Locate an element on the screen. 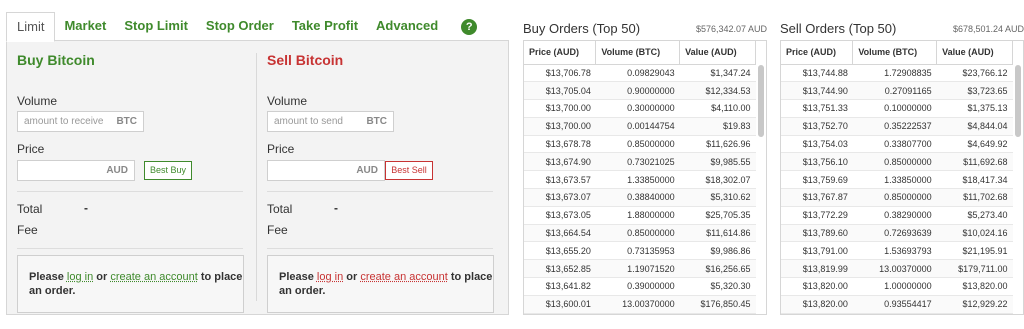 The width and height of the screenshot is (1024, 329). buy-order-row: $13,700.00 0.00144754 $19.83 is located at coordinates (640, 126).